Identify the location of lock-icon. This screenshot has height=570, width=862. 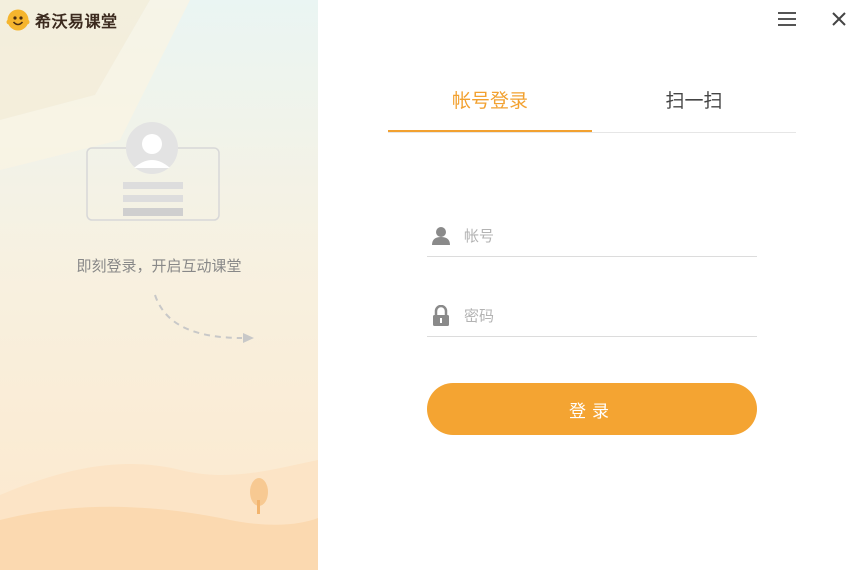
(441, 316).